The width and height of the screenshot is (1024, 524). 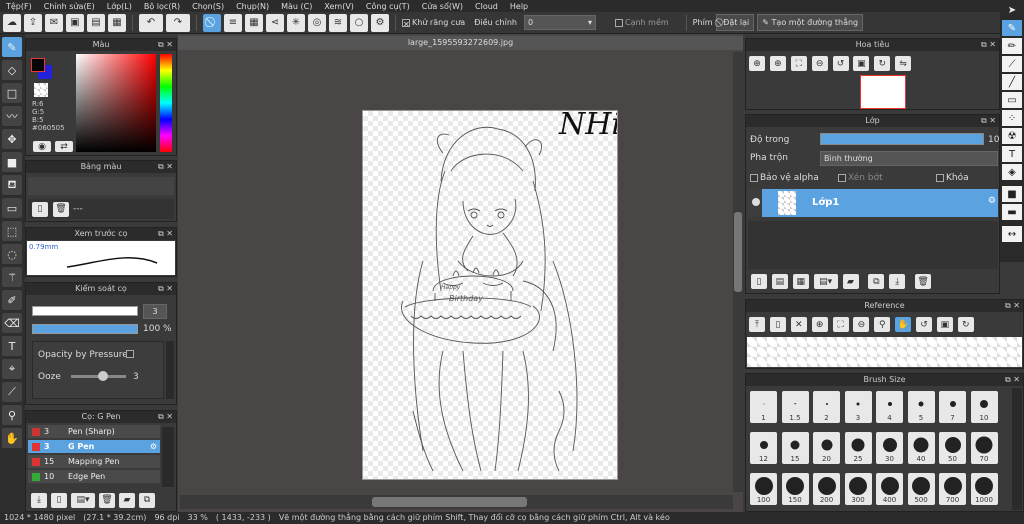 What do you see at coordinates (42, 146) in the screenshot?
I see `eye-icon: ◉` at bounding box center [42, 146].